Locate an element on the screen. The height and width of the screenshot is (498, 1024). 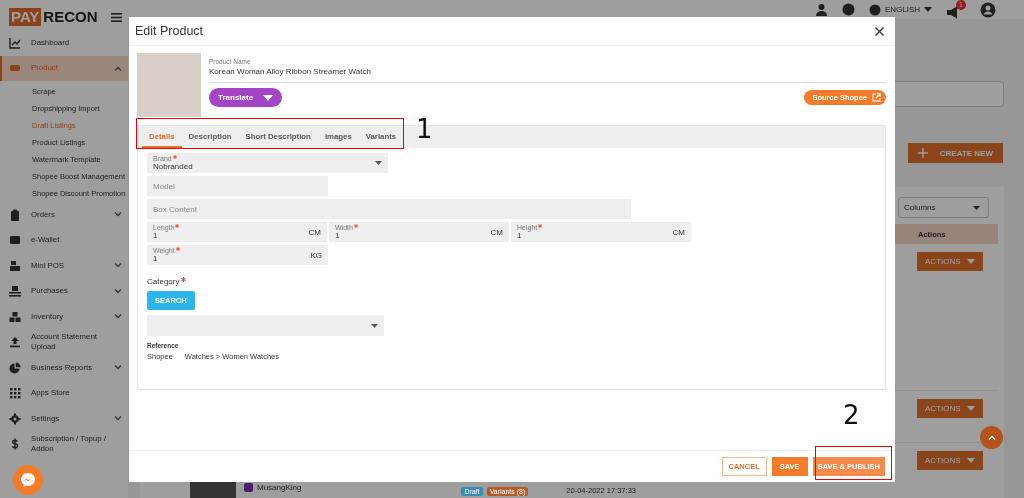
pie-icon is located at coordinates (15, 367).